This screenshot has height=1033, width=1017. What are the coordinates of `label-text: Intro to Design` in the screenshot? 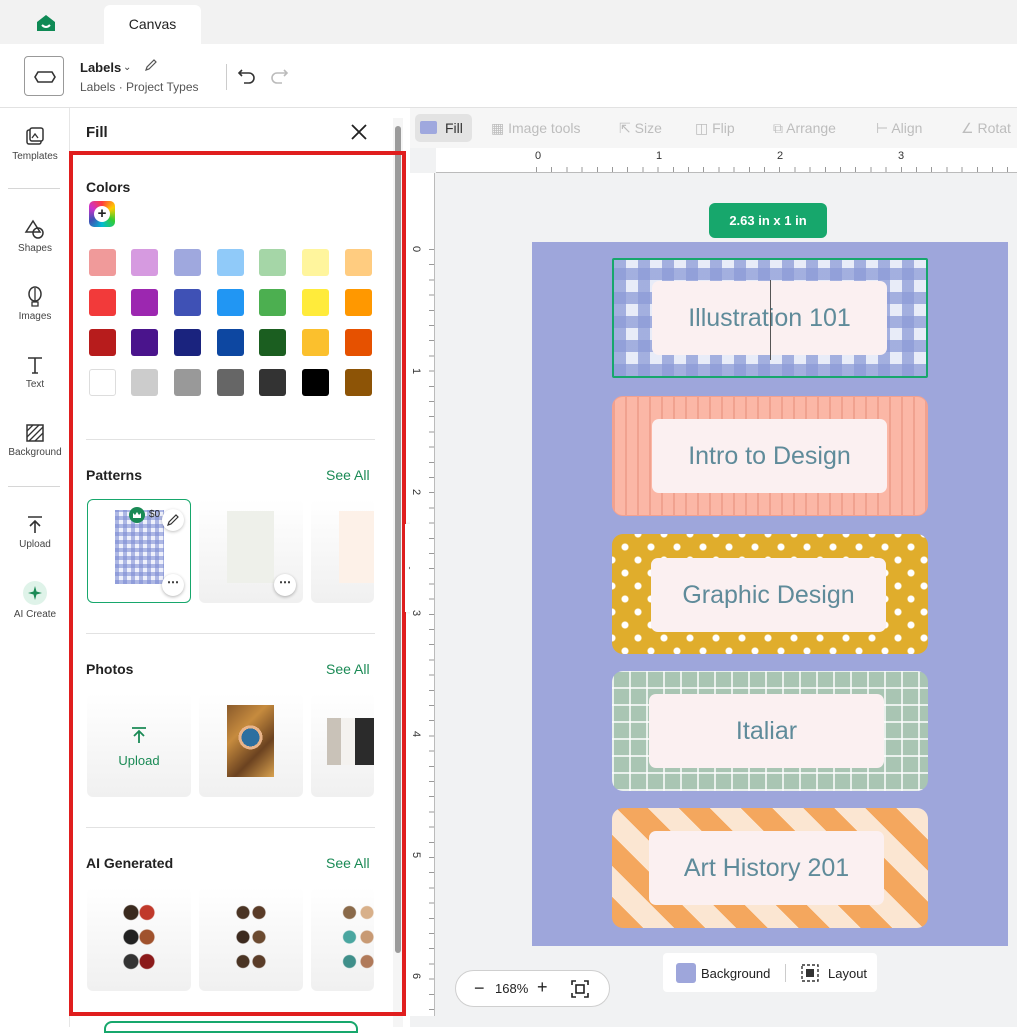 It's located at (769, 456).